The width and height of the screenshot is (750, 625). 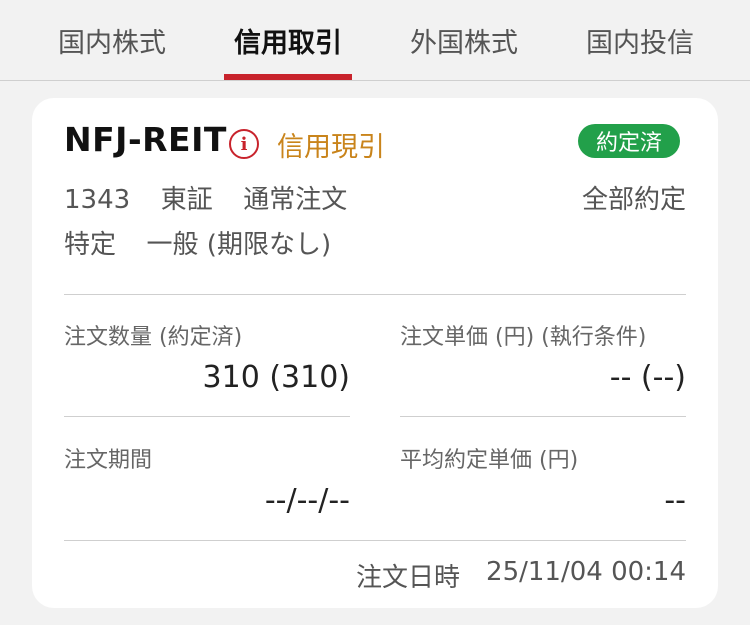 I want to click on avg-price-label: 平均約定単価 (円), so click(x=489, y=460).